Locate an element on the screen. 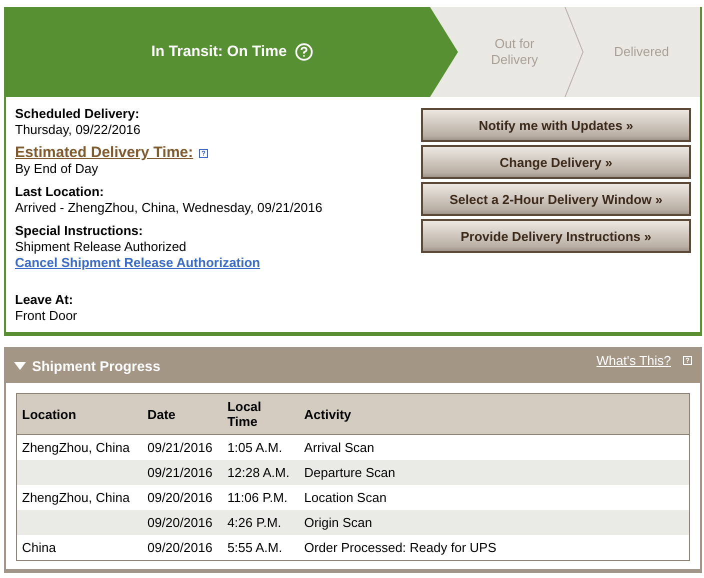  caret-icon is located at coordinates (20, 366).